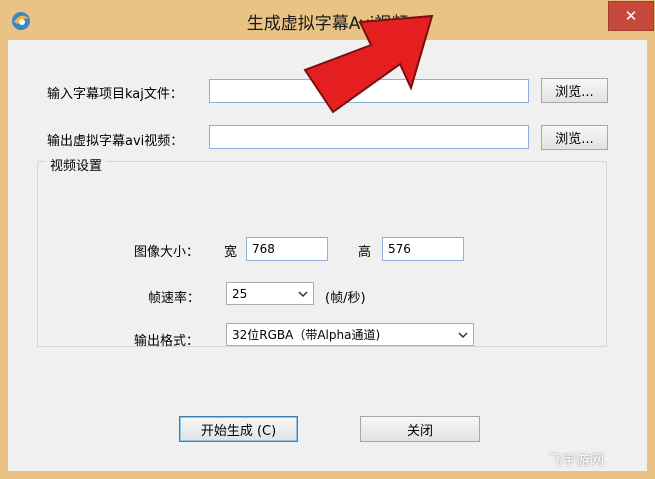 The image size is (655, 479). Describe the element at coordinates (115, 141) in the screenshot. I see `output-file-label: 输出虚拟字幕avi视频：` at that location.